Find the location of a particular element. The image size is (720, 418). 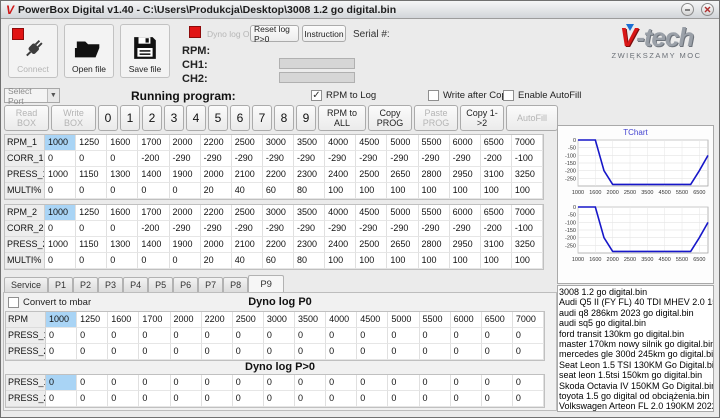

program-number-button: 8 is located at coordinates (284, 118).